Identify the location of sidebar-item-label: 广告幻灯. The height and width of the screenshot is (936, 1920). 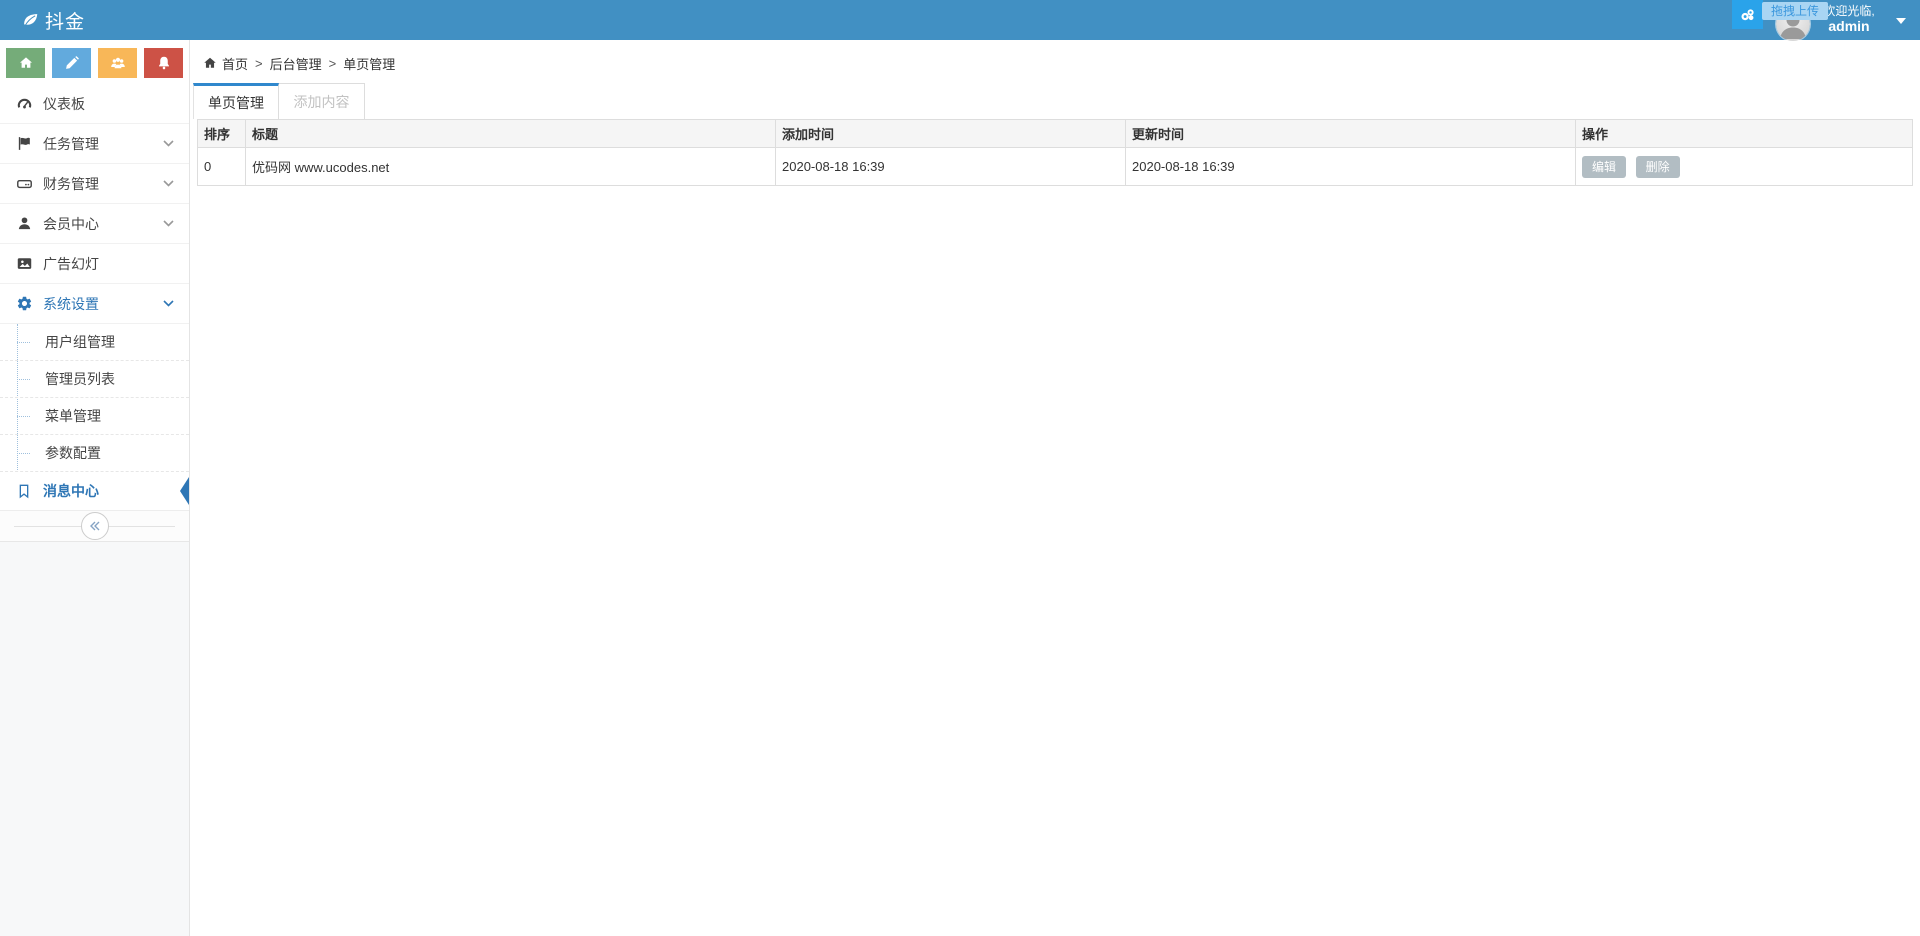
(71, 263).